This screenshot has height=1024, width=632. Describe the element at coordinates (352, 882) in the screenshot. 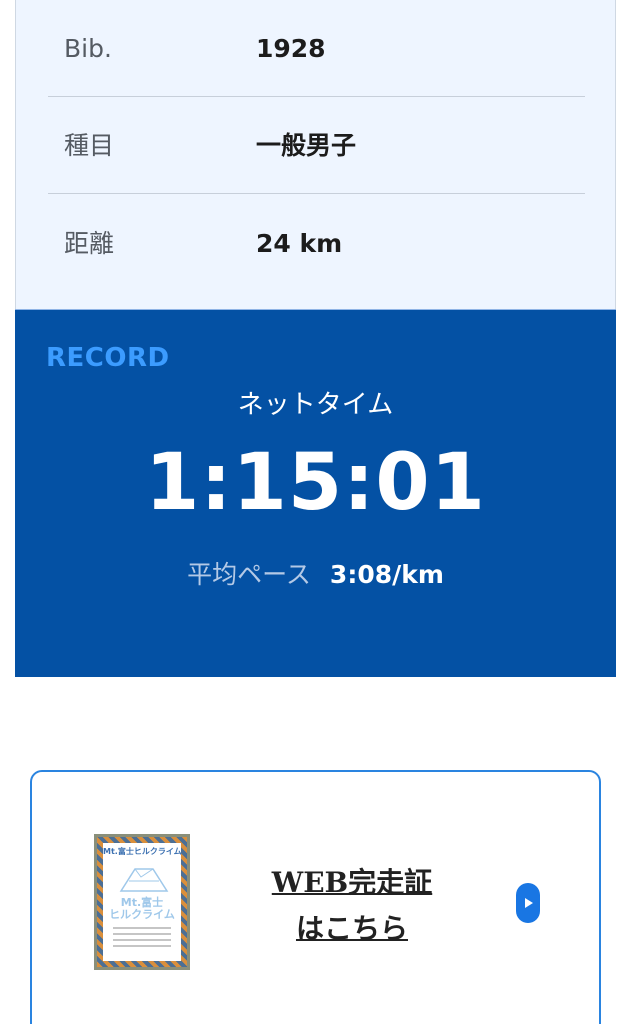

I see `certificate-title-line1: WEB完走証` at that location.